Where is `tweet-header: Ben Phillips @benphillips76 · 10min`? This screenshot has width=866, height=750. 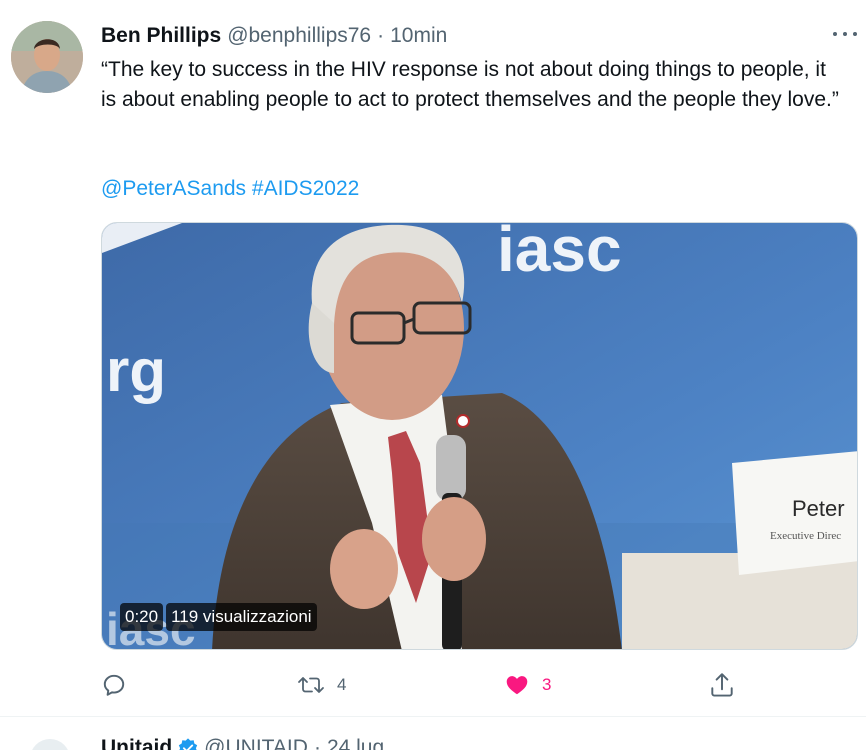
tweet-header: Ben Phillips @benphillips76 · 10min is located at coordinates (274, 36).